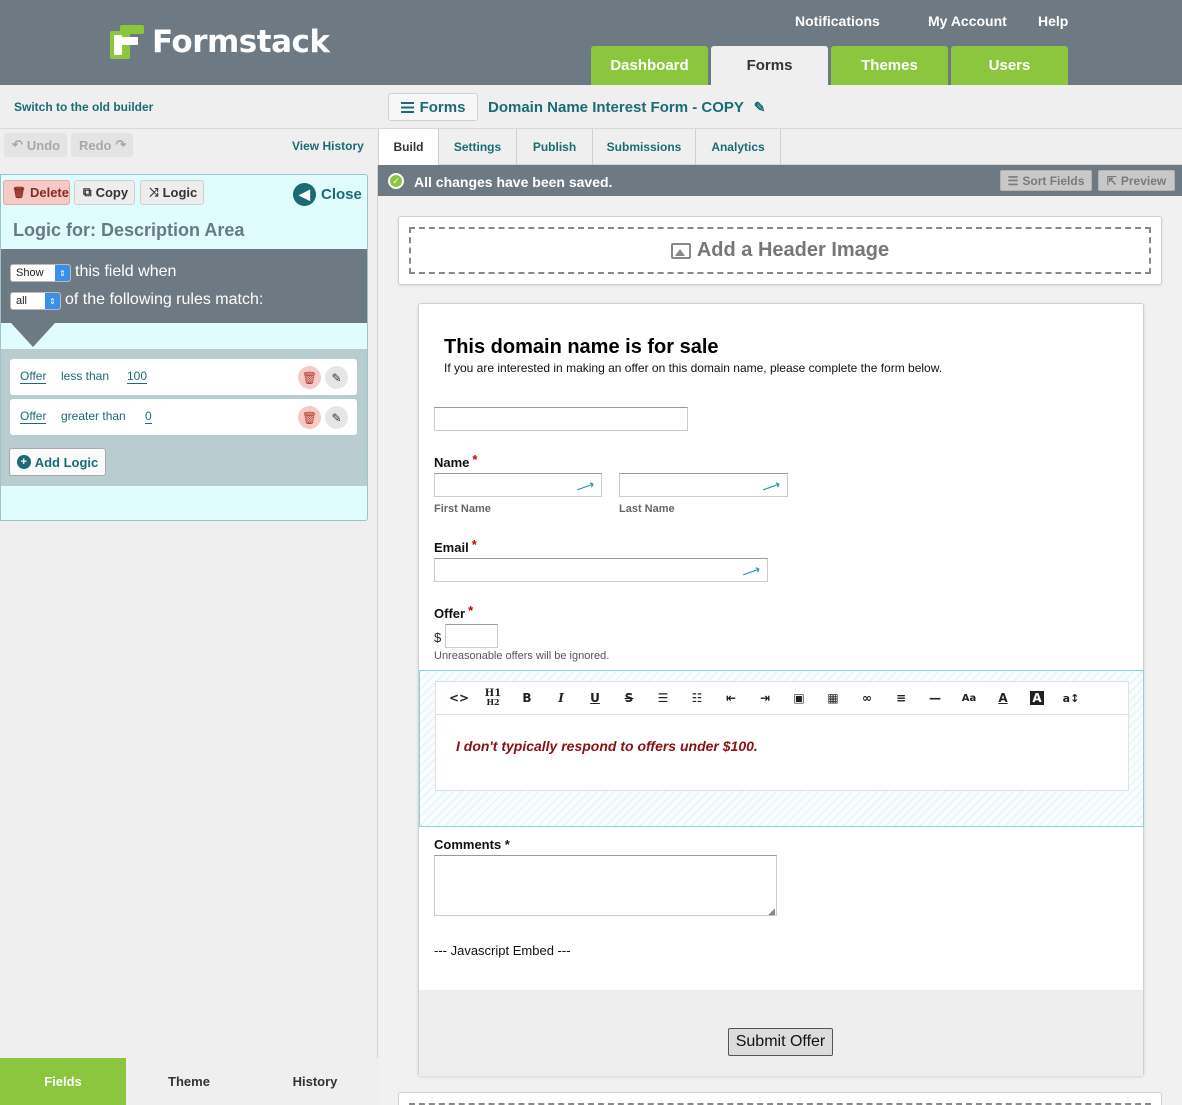 This screenshot has width=1182, height=1105. I want to click on underline-icon: U, so click(595, 698).